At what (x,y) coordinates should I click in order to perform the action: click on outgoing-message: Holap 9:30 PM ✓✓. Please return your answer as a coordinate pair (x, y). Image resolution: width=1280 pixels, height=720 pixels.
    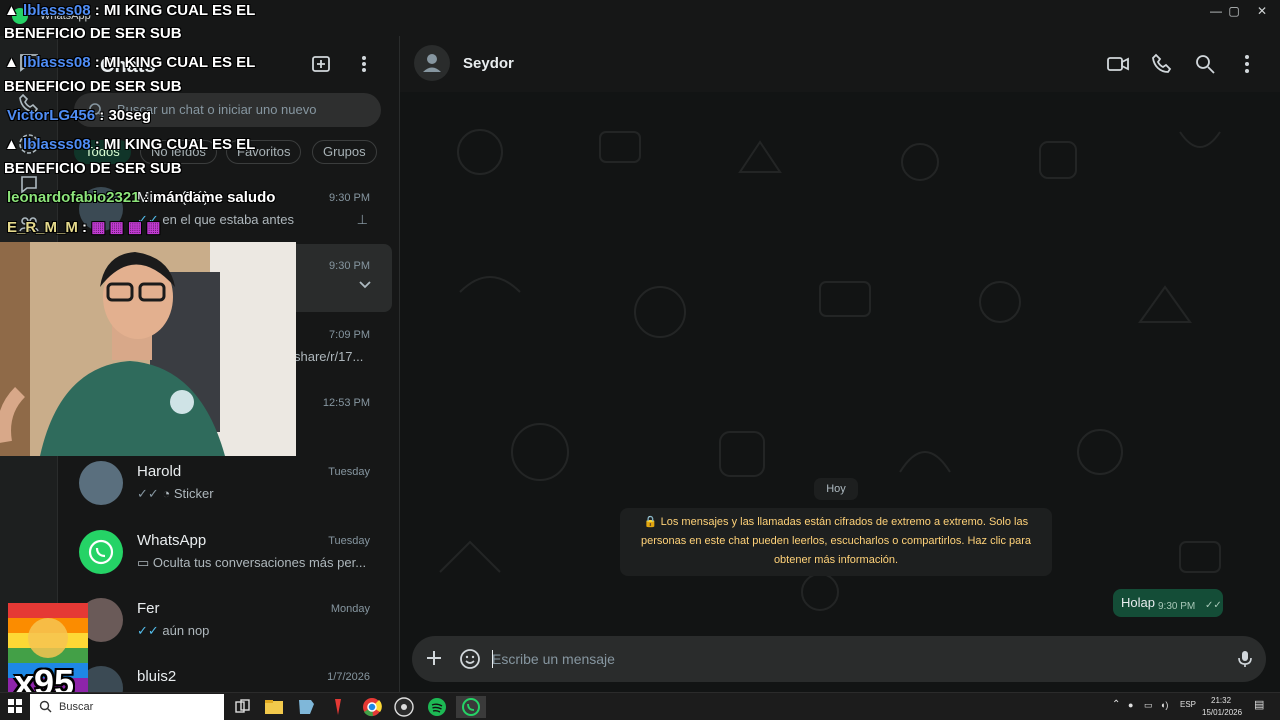
    Looking at the image, I should click on (1168, 603).